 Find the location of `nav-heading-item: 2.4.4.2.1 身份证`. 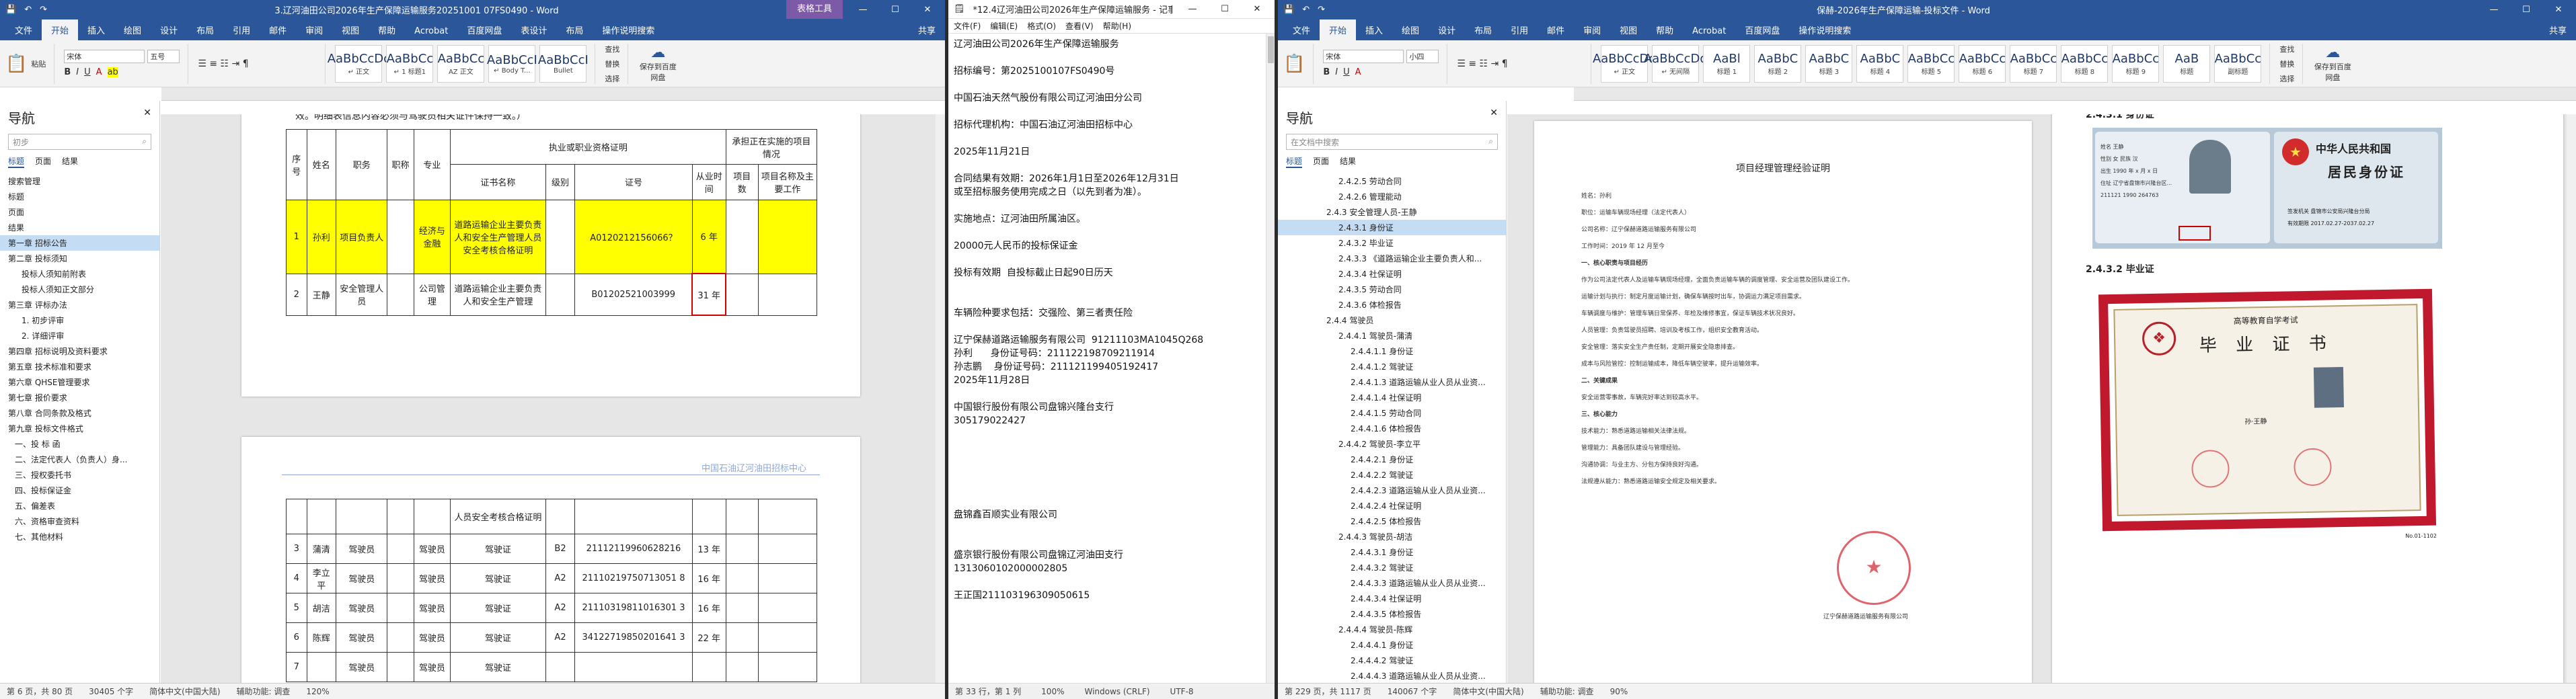

nav-heading-item: 2.4.4.2.1 身份证 is located at coordinates (1392, 460).